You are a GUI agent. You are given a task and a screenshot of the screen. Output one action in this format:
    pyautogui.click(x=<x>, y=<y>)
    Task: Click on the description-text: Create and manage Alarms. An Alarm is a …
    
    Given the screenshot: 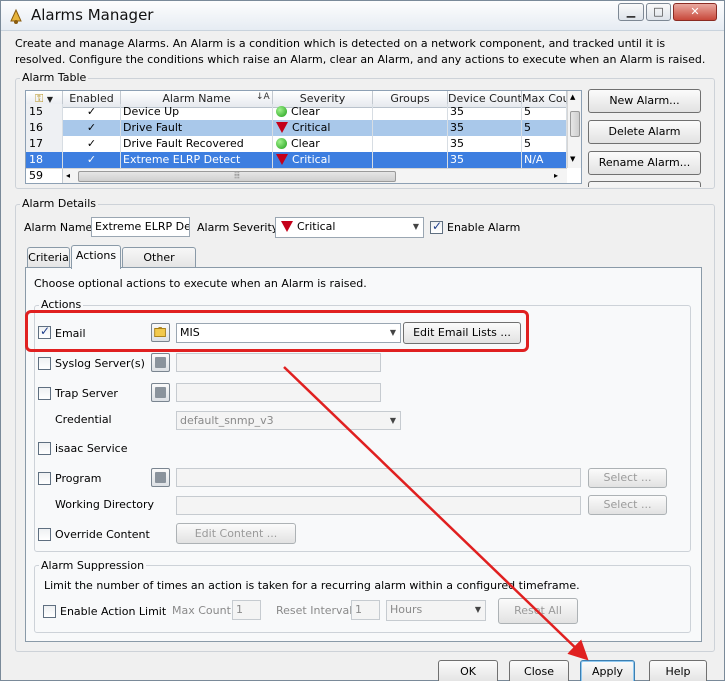 What is the action you would take?
    pyautogui.click(x=360, y=51)
    